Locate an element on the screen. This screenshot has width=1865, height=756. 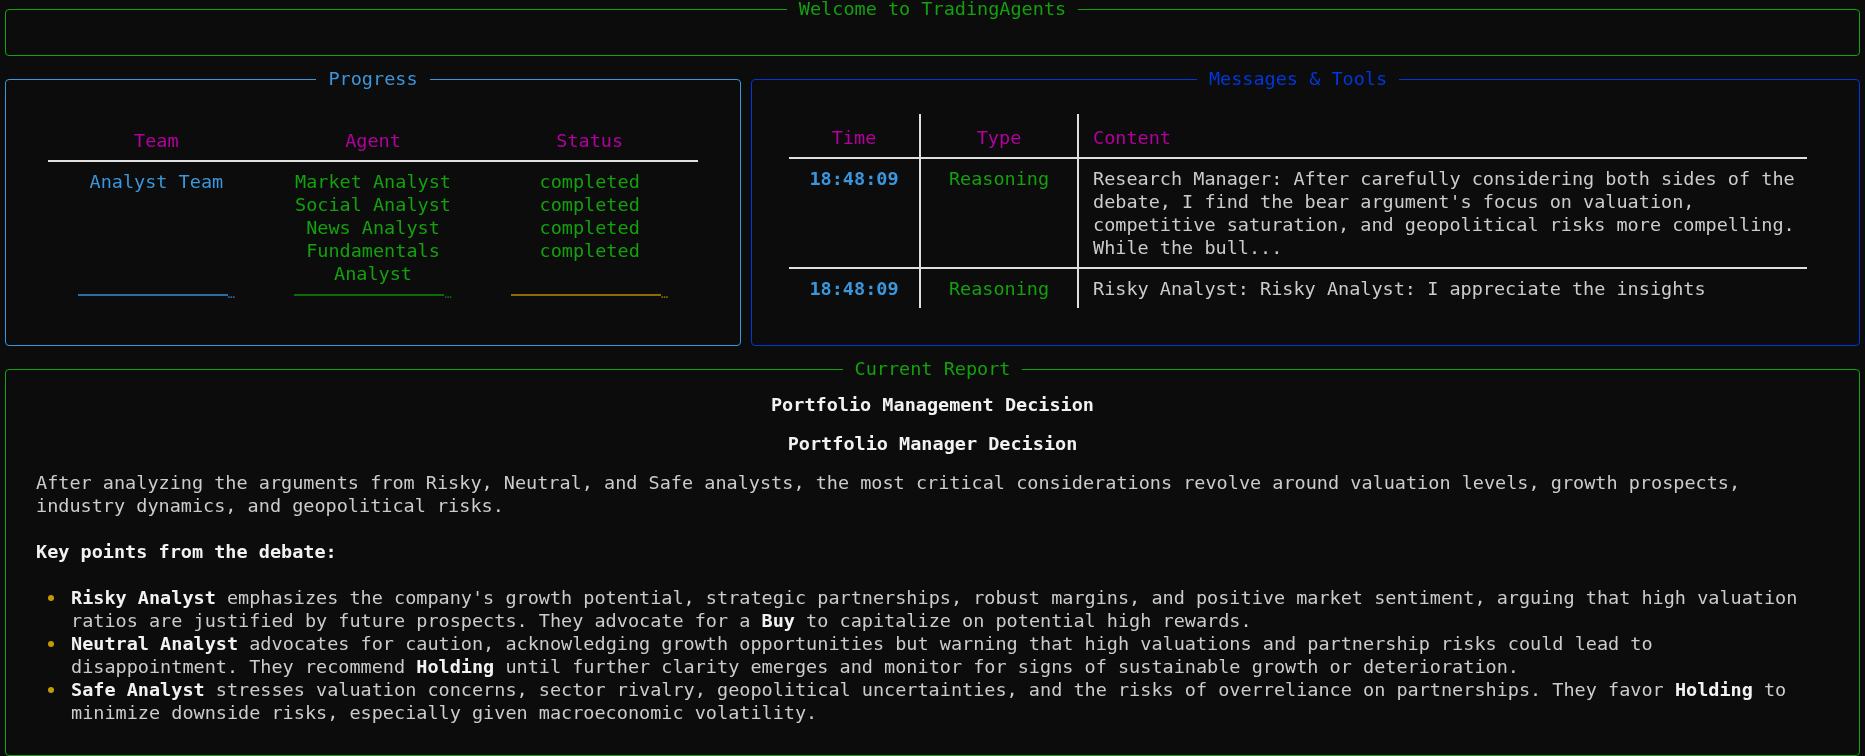
column-header: Content is located at coordinates (1132, 137).